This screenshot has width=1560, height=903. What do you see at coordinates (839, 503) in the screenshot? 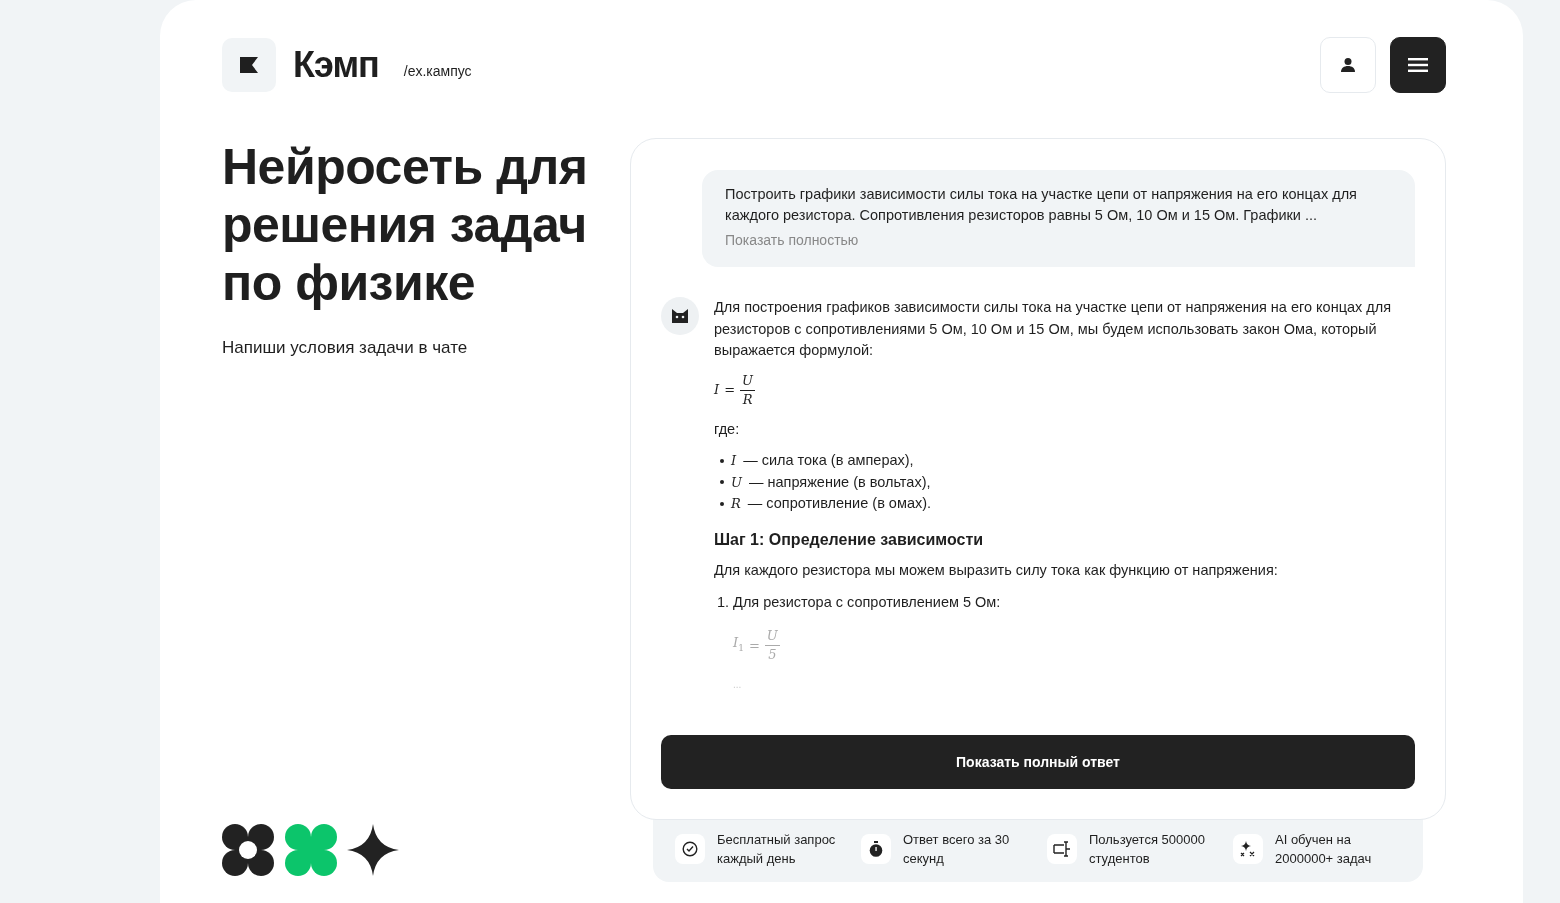
I see `list-text: — сопротивление (в омах).` at bounding box center [839, 503].